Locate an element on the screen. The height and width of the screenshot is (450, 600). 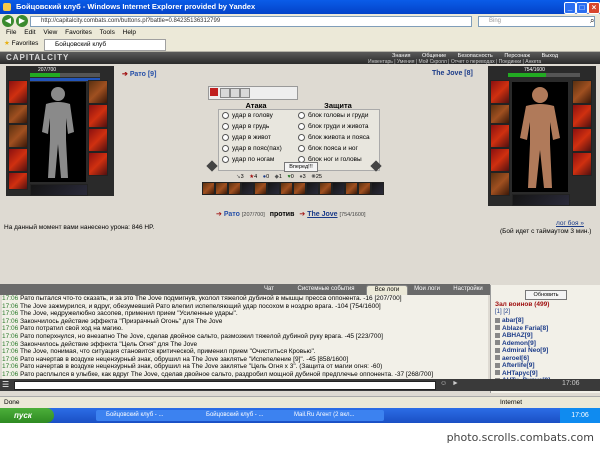
left-ring-slots is located at coordinates (59, 190).